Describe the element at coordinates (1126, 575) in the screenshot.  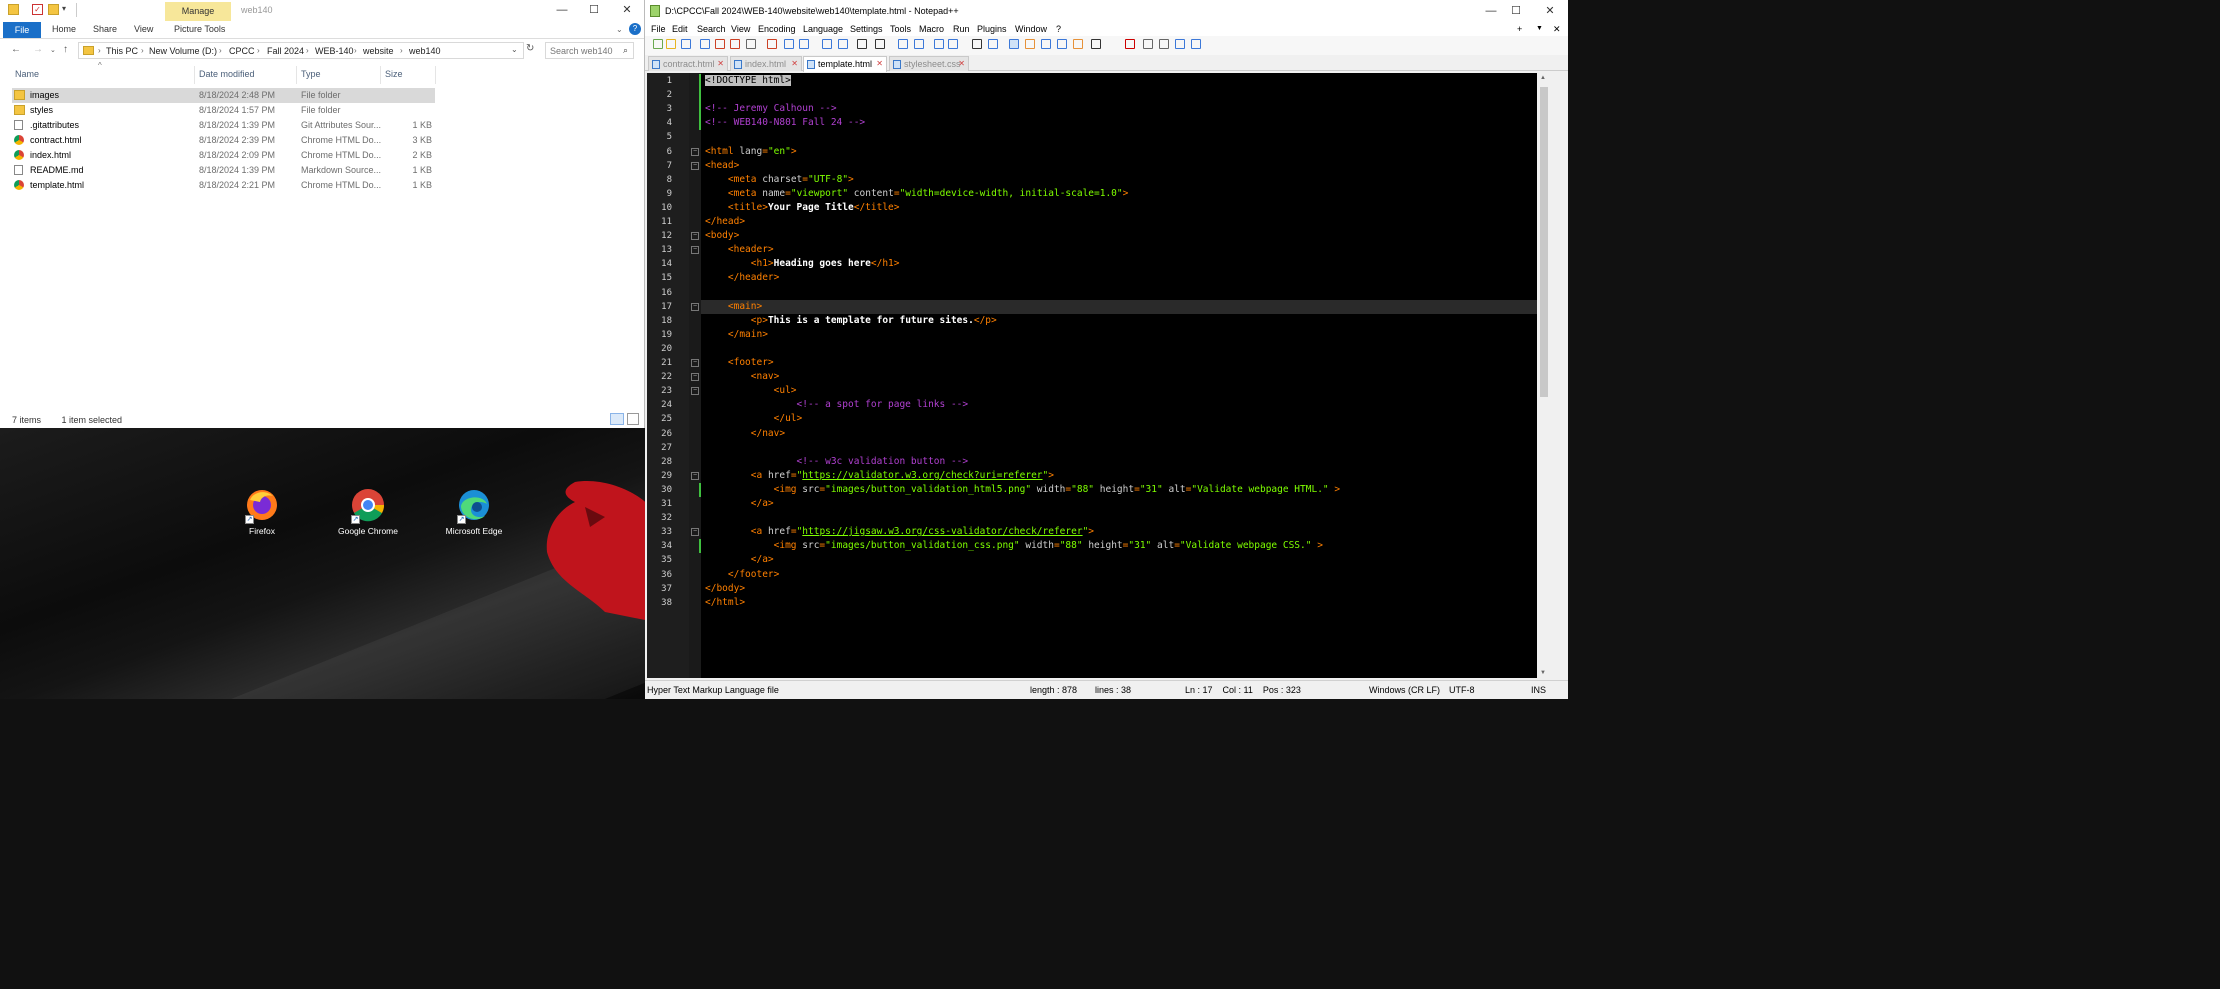
I see `code-line: </footer>` at that location.